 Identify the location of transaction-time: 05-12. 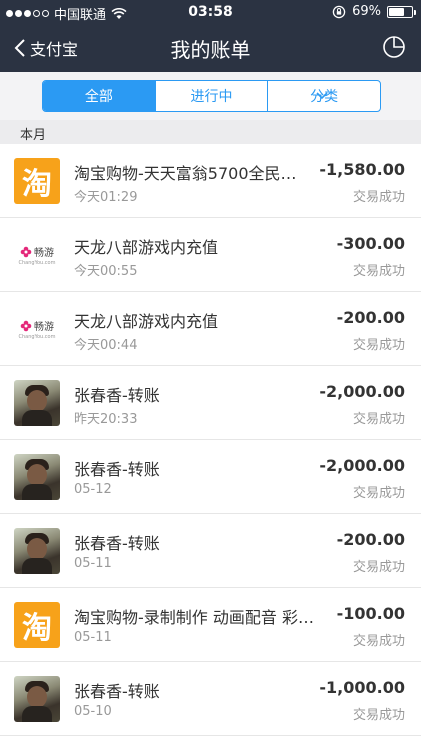
(93, 489).